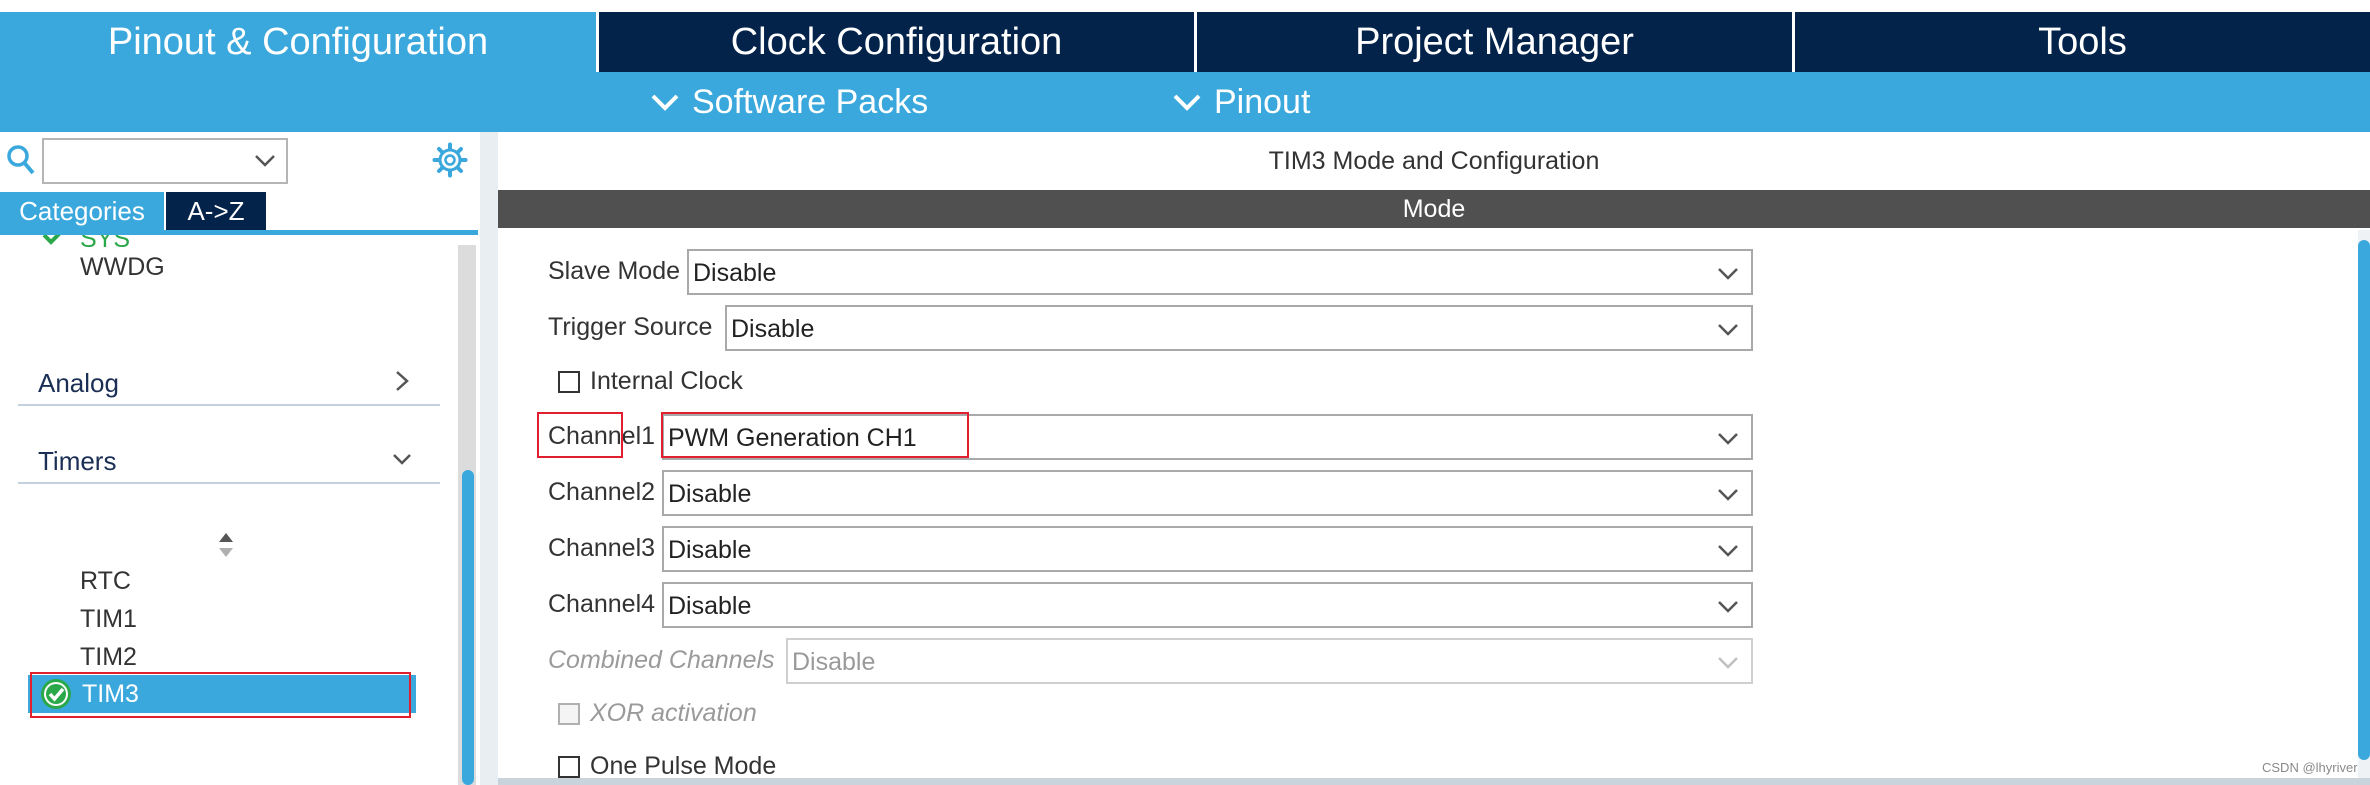 This screenshot has width=2370, height=785. What do you see at coordinates (298, 42) in the screenshot?
I see `tab-pinout-configuration: Pinout & Configuration` at bounding box center [298, 42].